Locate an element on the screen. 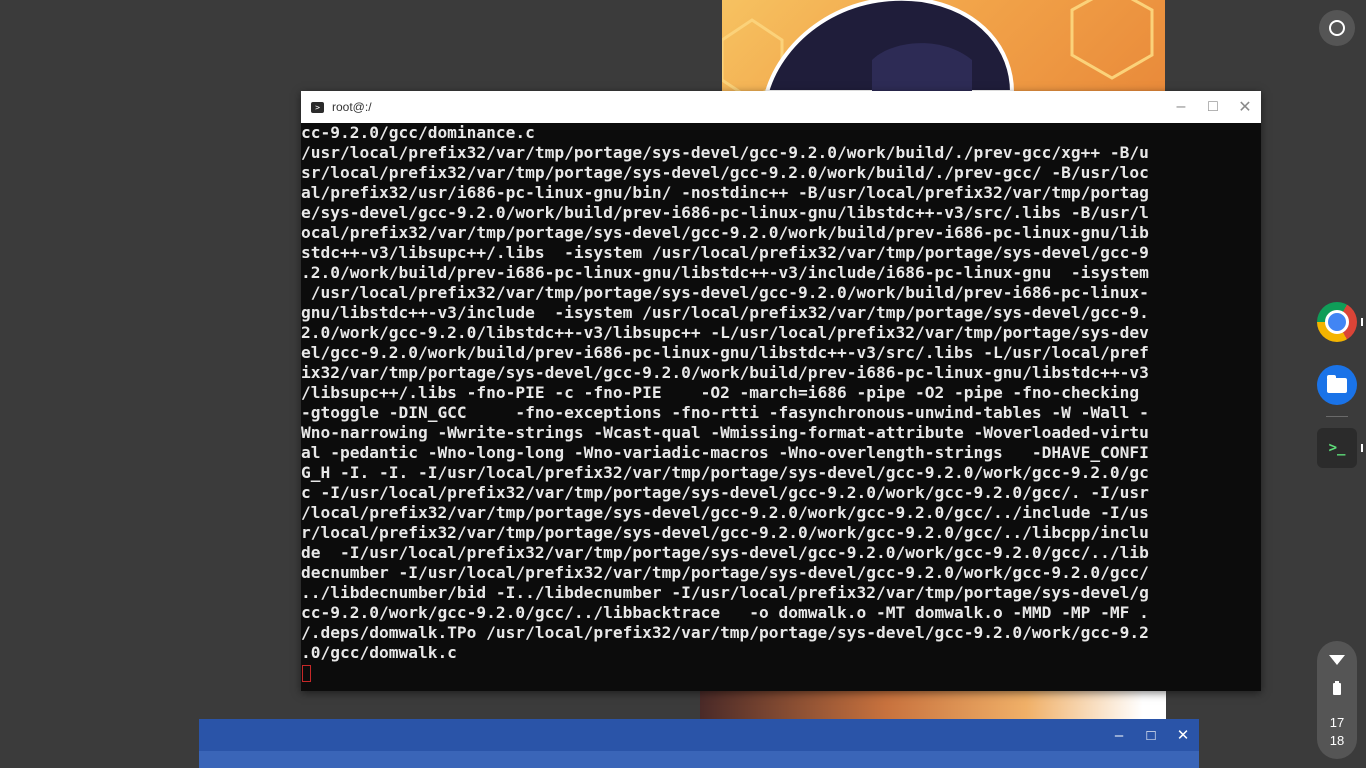  wallpaper-image-bottom is located at coordinates (933, 705).